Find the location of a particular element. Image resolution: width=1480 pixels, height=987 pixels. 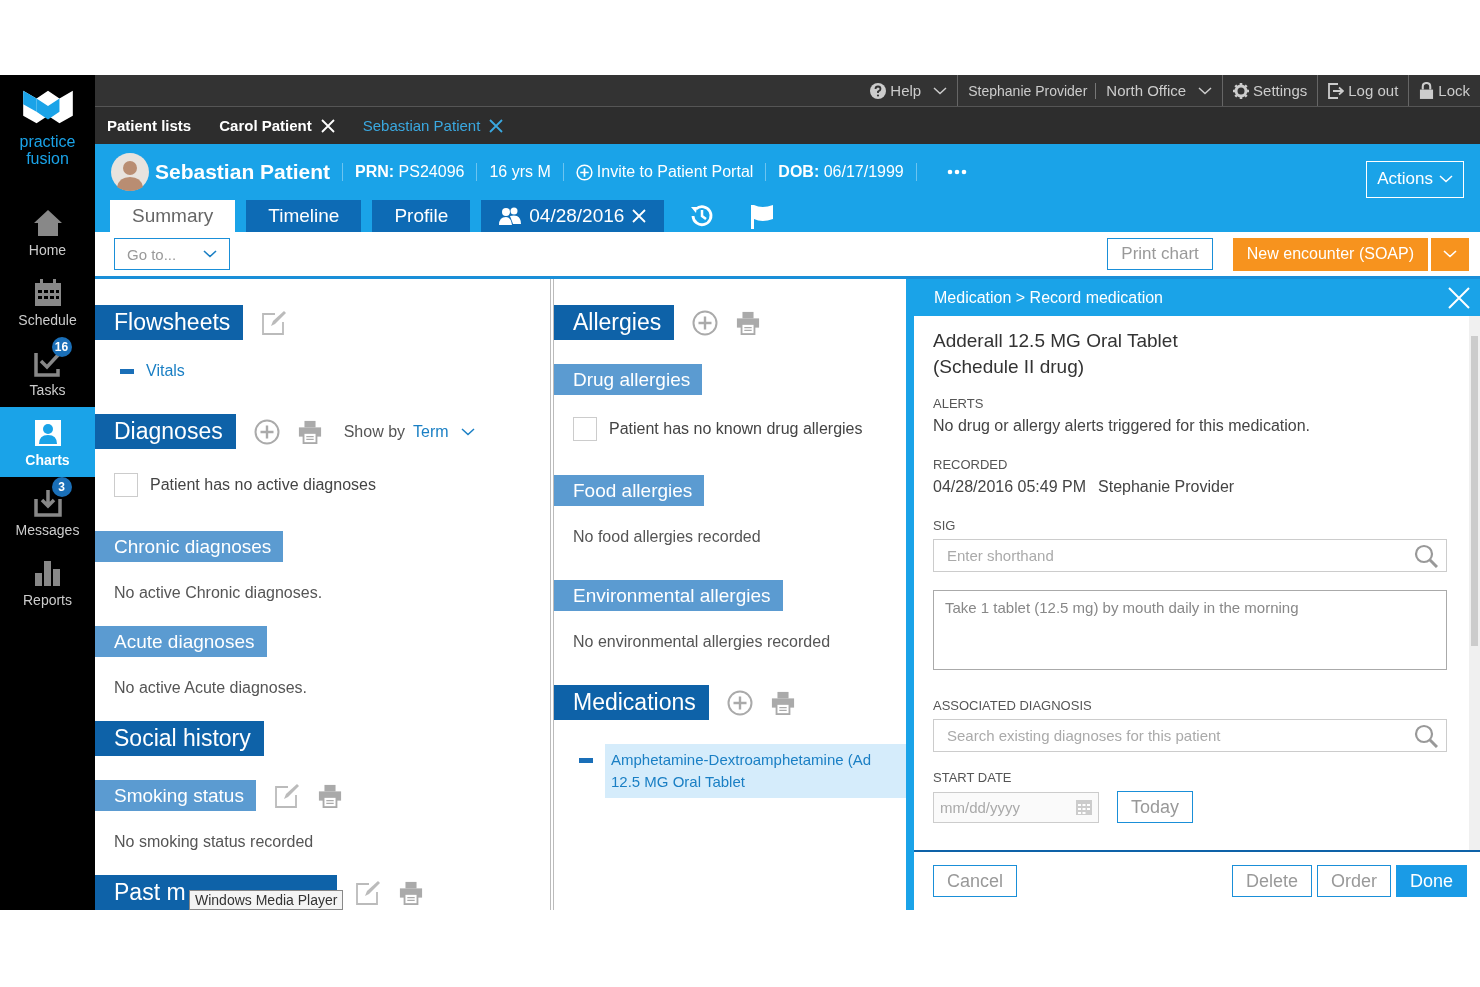

prn-number: PRN: PS24096 is located at coordinates (410, 172).